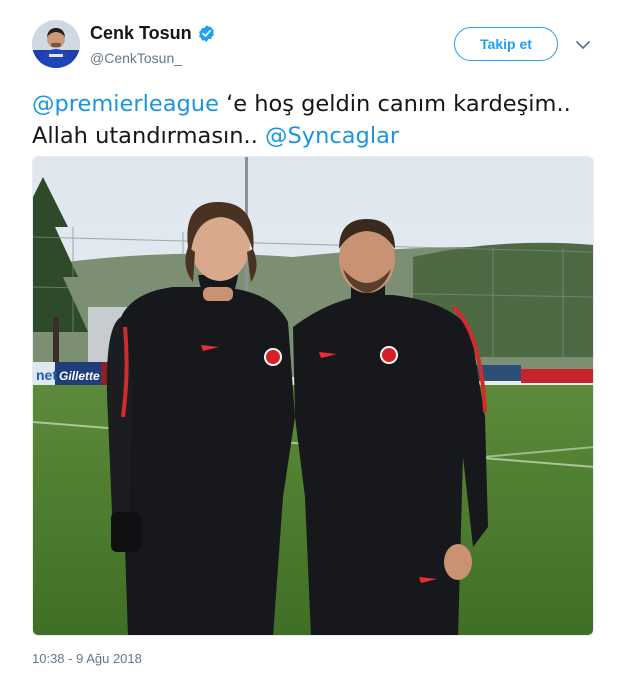  Describe the element at coordinates (79, 376) in the screenshot. I see `board-text-mid: Gillette` at that location.